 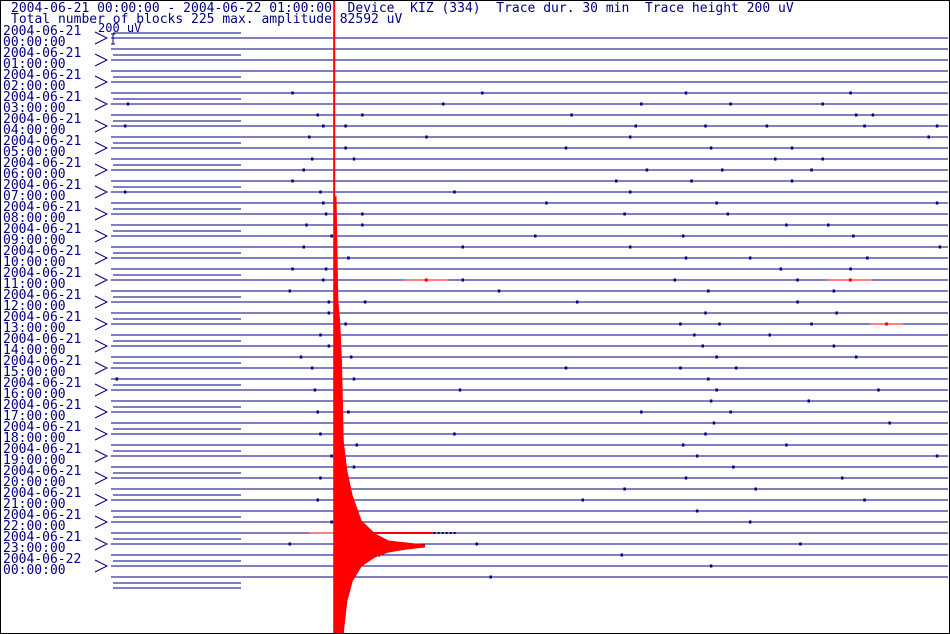 I want to click on event-envelope, so click(x=379, y=414).